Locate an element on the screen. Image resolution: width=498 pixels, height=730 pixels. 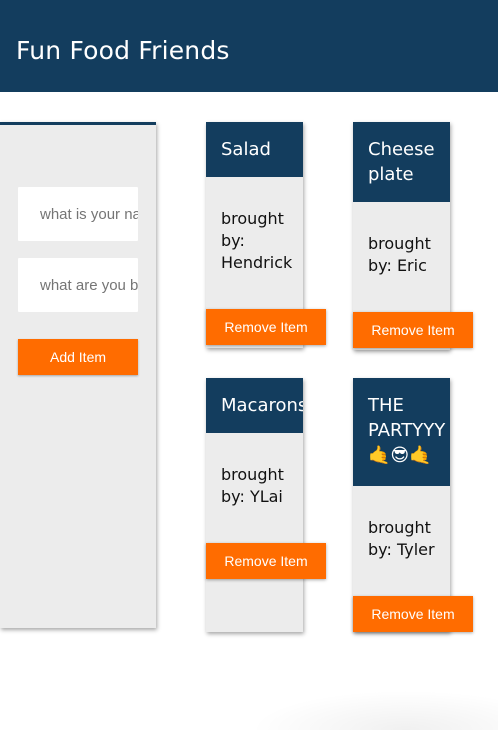
card-brought-by: brought by: Tyler is located at coordinates (401, 538).